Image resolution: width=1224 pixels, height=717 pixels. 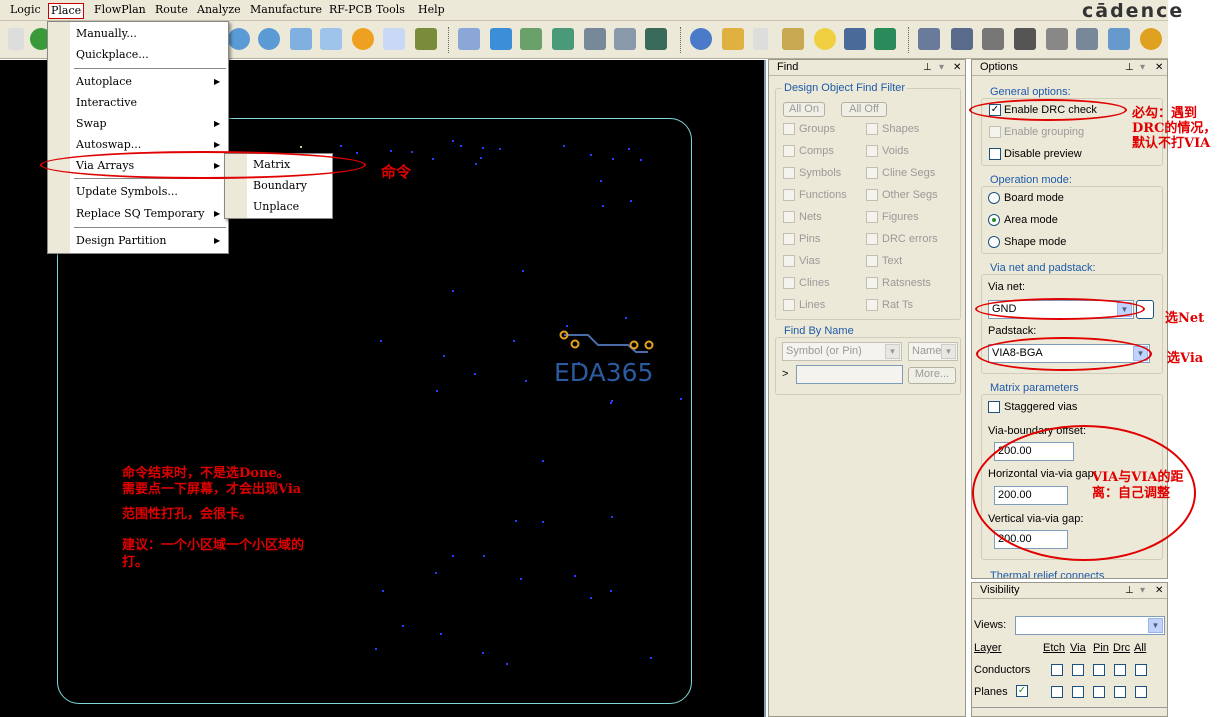 I want to click on 3d-view-icon, so click(x=394, y=39).